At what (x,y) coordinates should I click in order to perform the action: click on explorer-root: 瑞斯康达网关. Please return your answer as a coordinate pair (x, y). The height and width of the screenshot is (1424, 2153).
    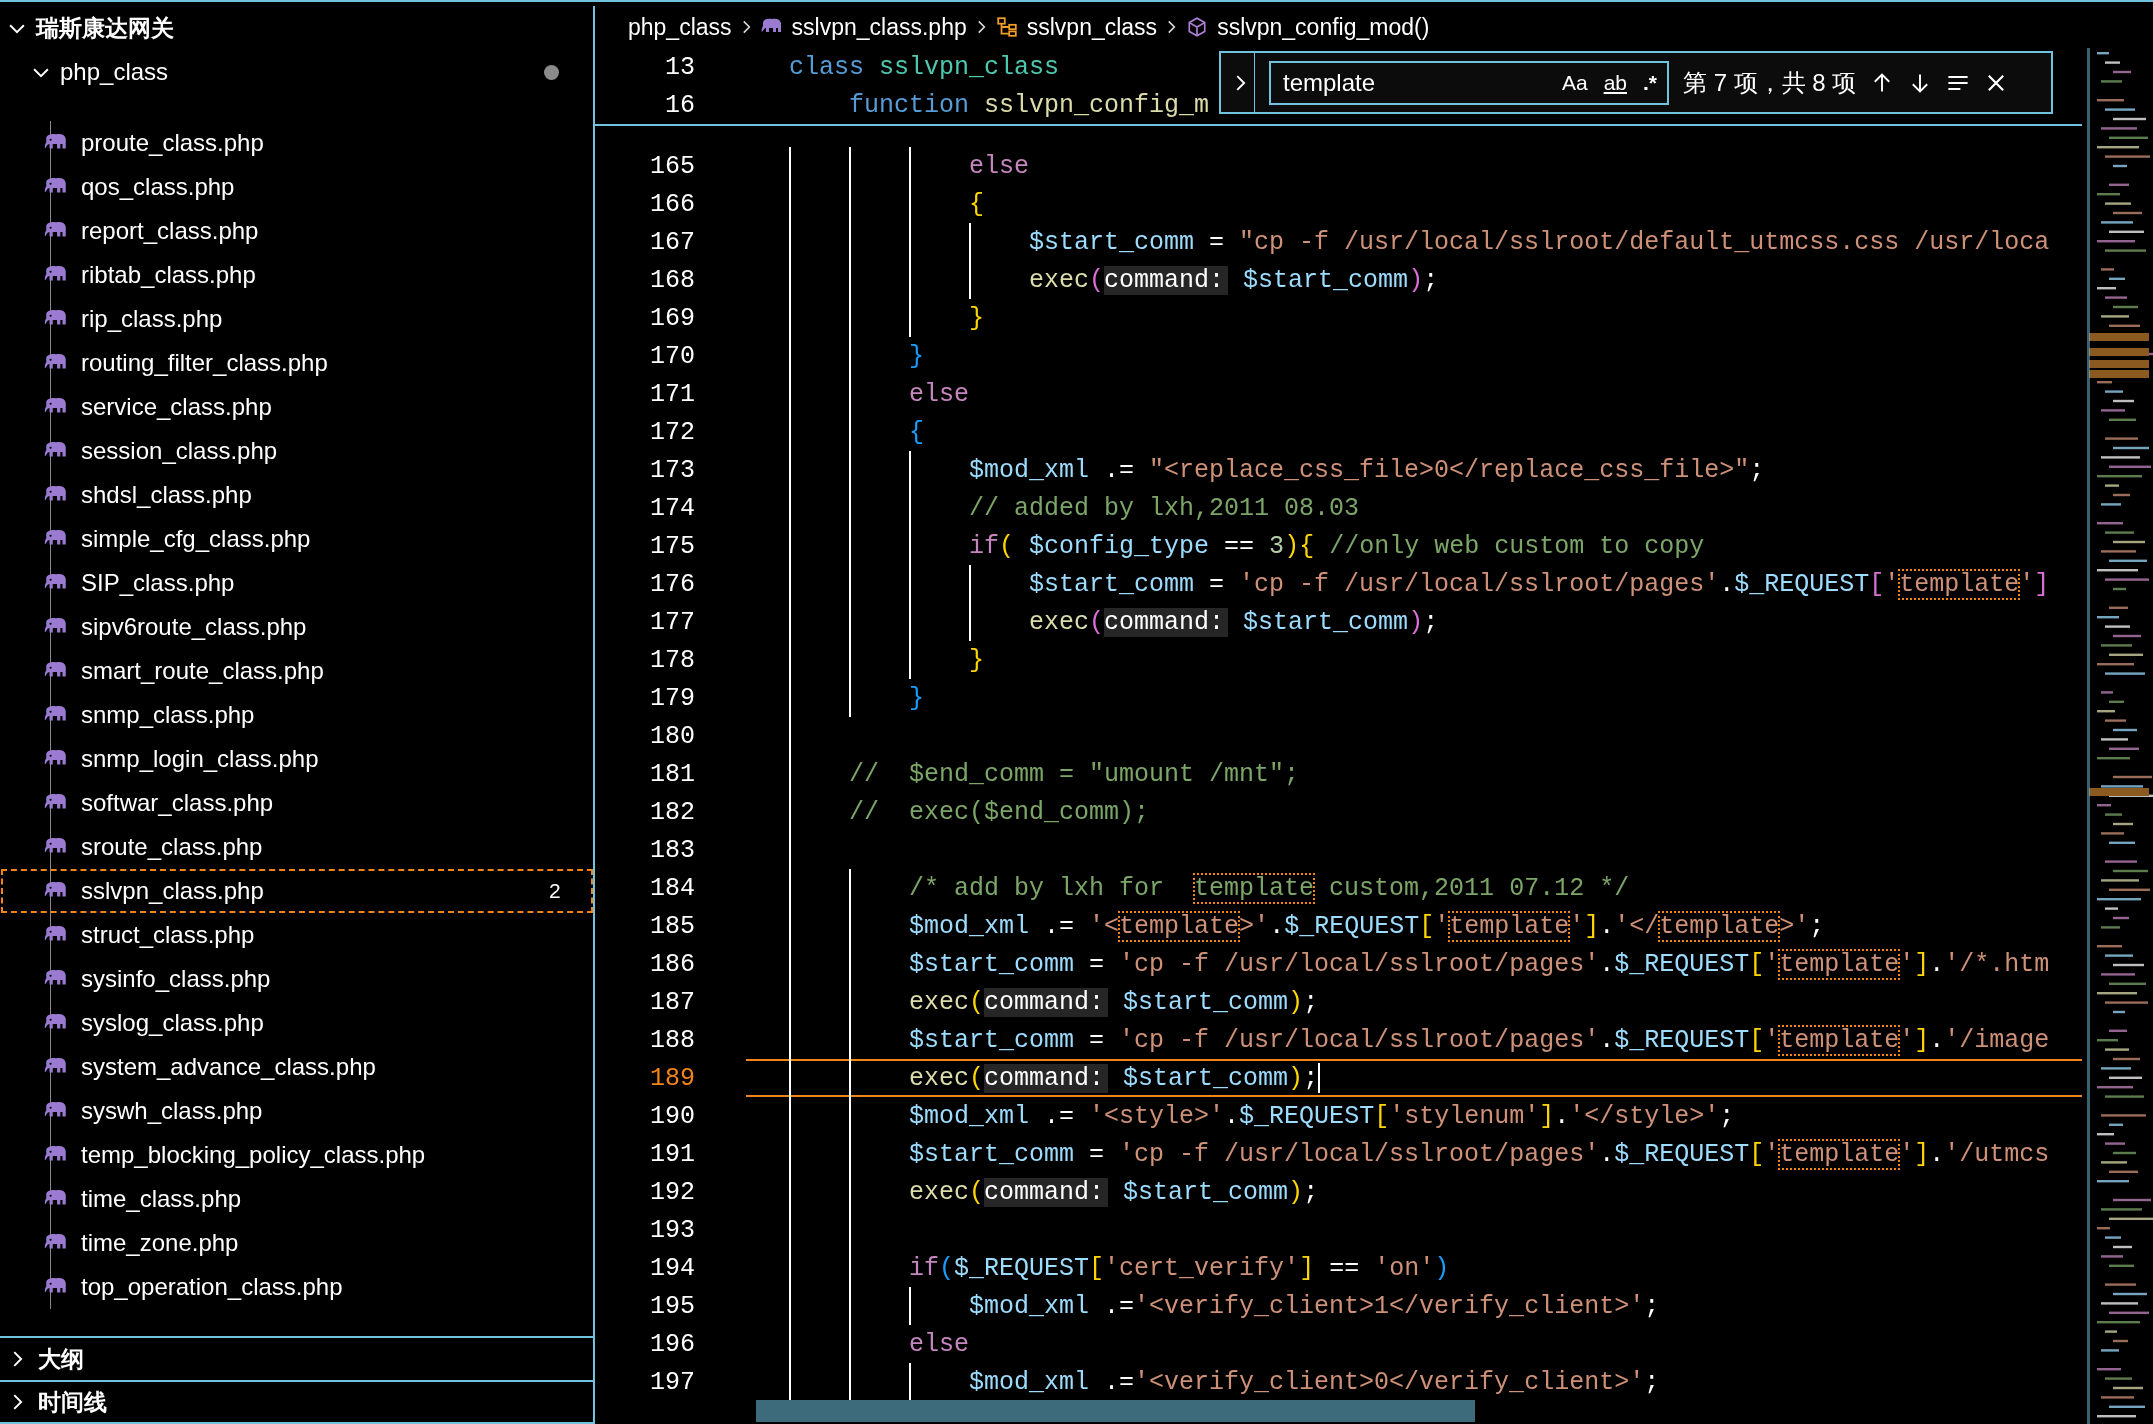
    Looking at the image, I should click on (296, 28).